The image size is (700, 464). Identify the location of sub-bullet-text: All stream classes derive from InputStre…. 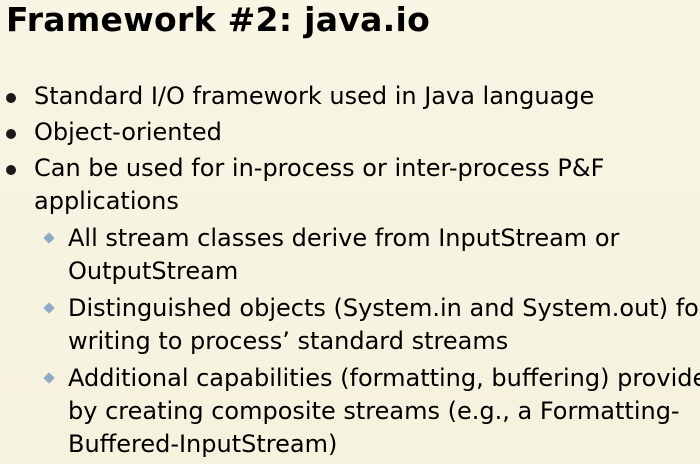
(344, 238).